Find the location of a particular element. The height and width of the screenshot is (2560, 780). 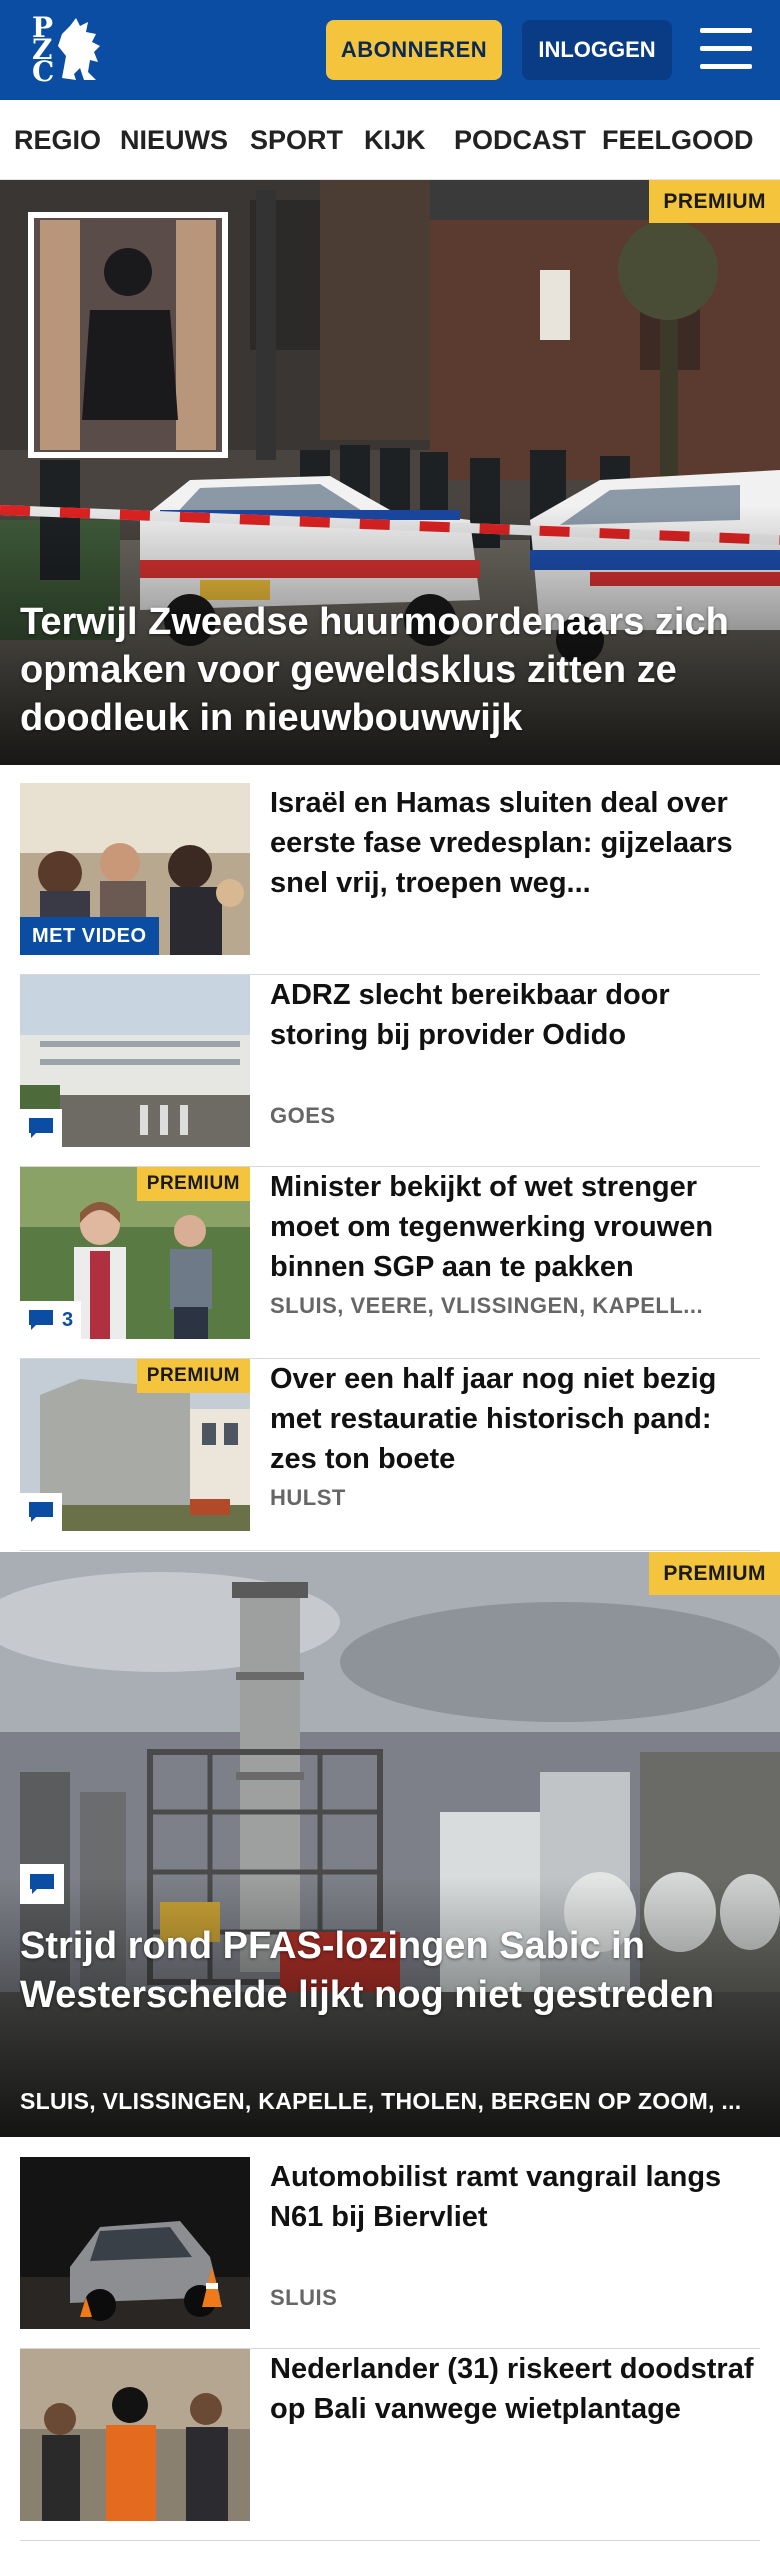

subscribe-button: ABONNEREN is located at coordinates (414, 50).